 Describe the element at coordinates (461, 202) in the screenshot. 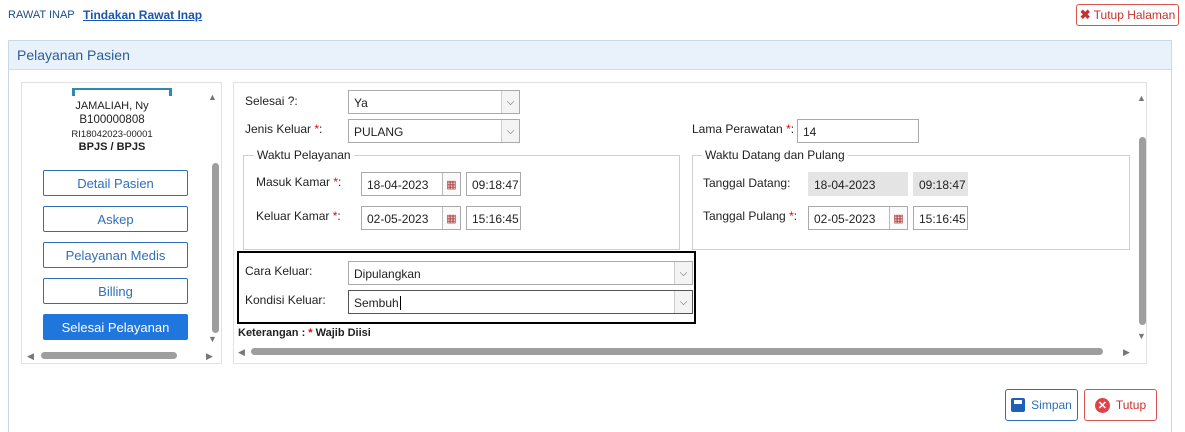

I see `waktu-pelayanan-group` at that location.